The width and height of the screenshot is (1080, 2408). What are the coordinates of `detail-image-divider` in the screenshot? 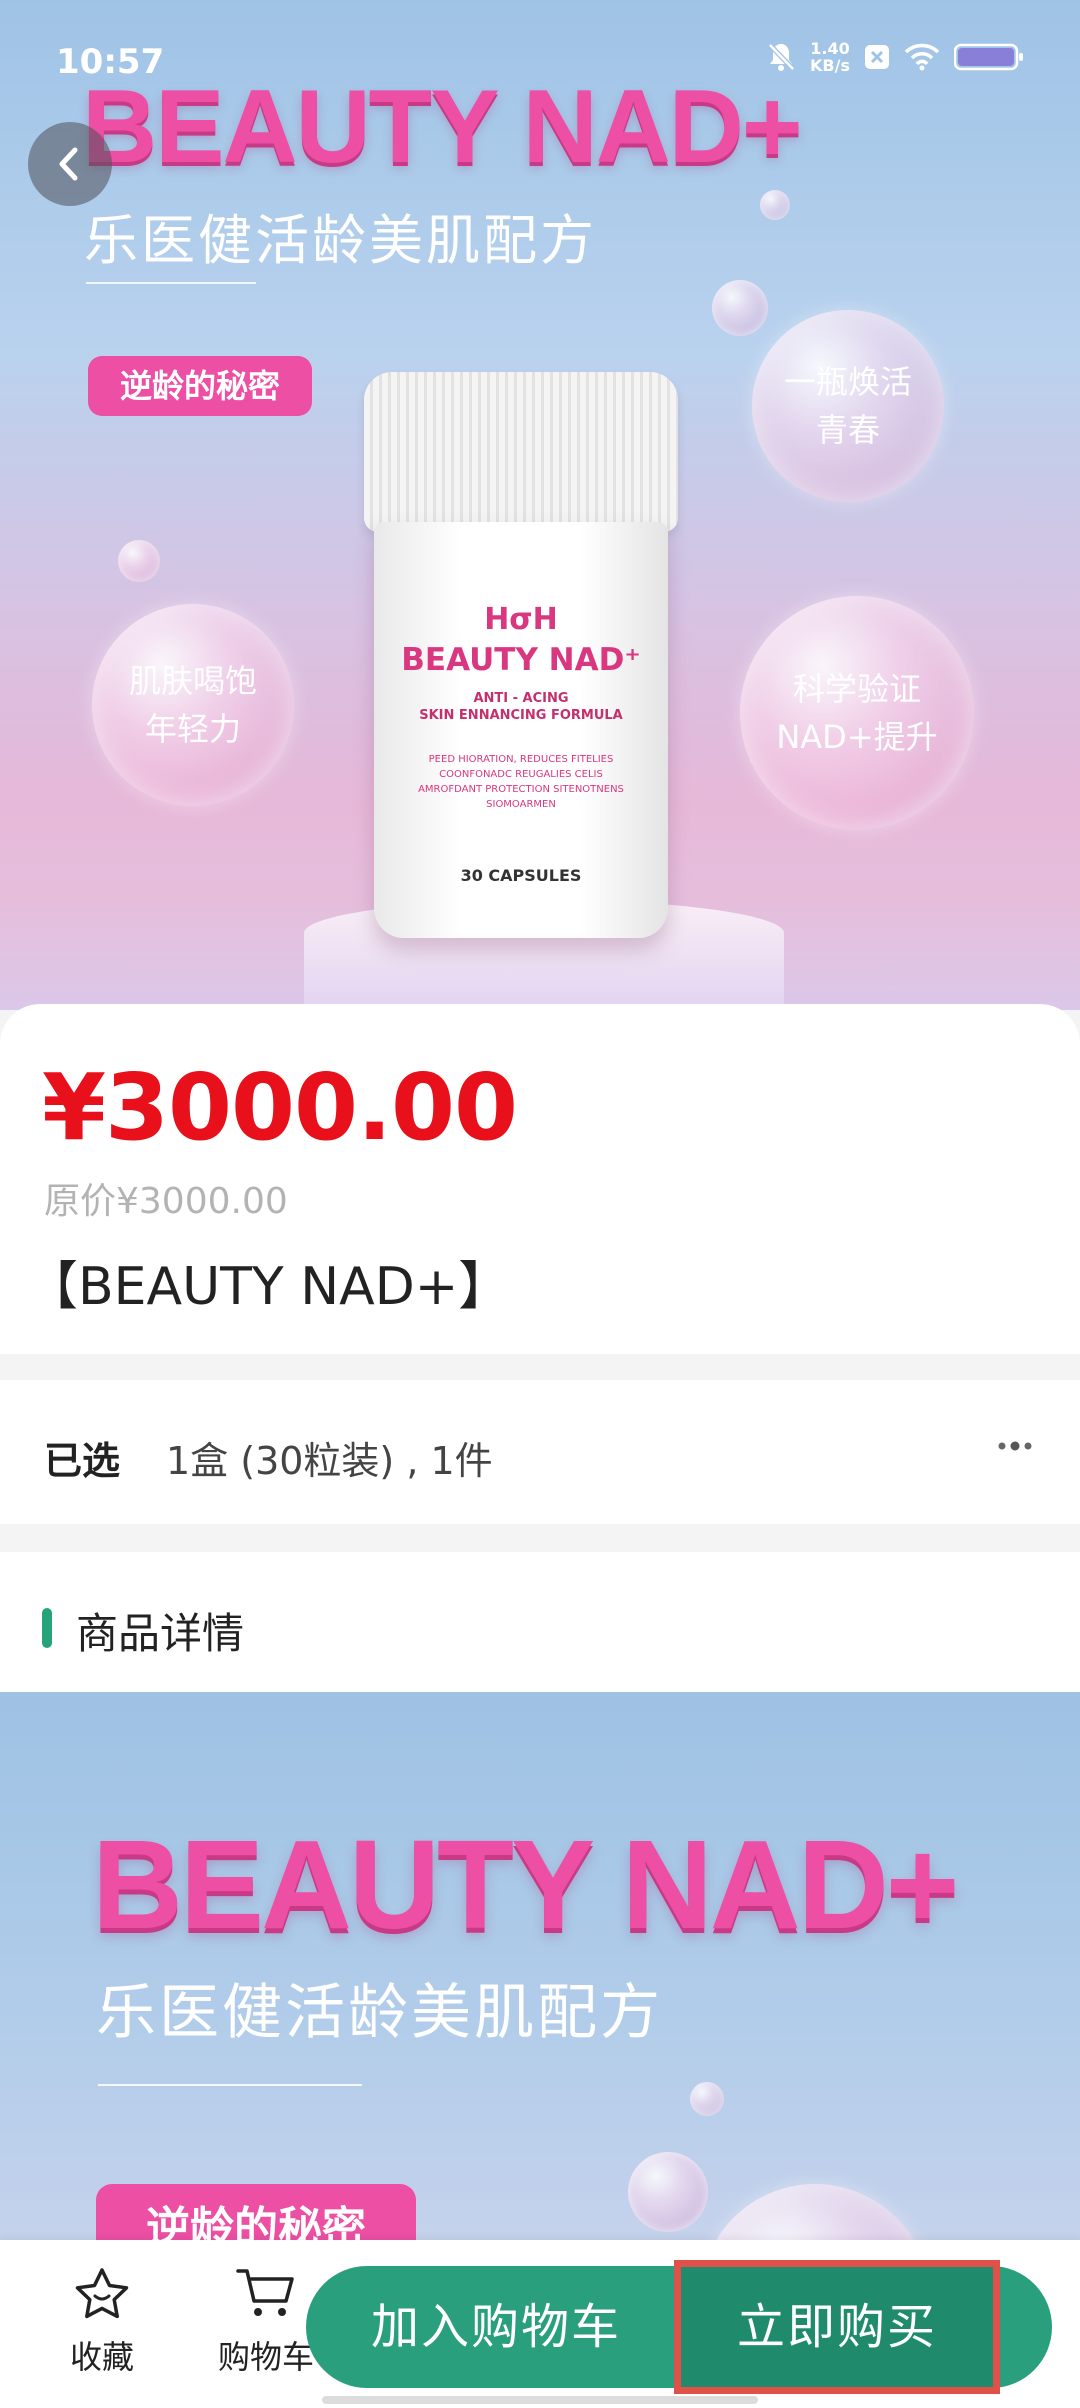 It's located at (230, 2085).